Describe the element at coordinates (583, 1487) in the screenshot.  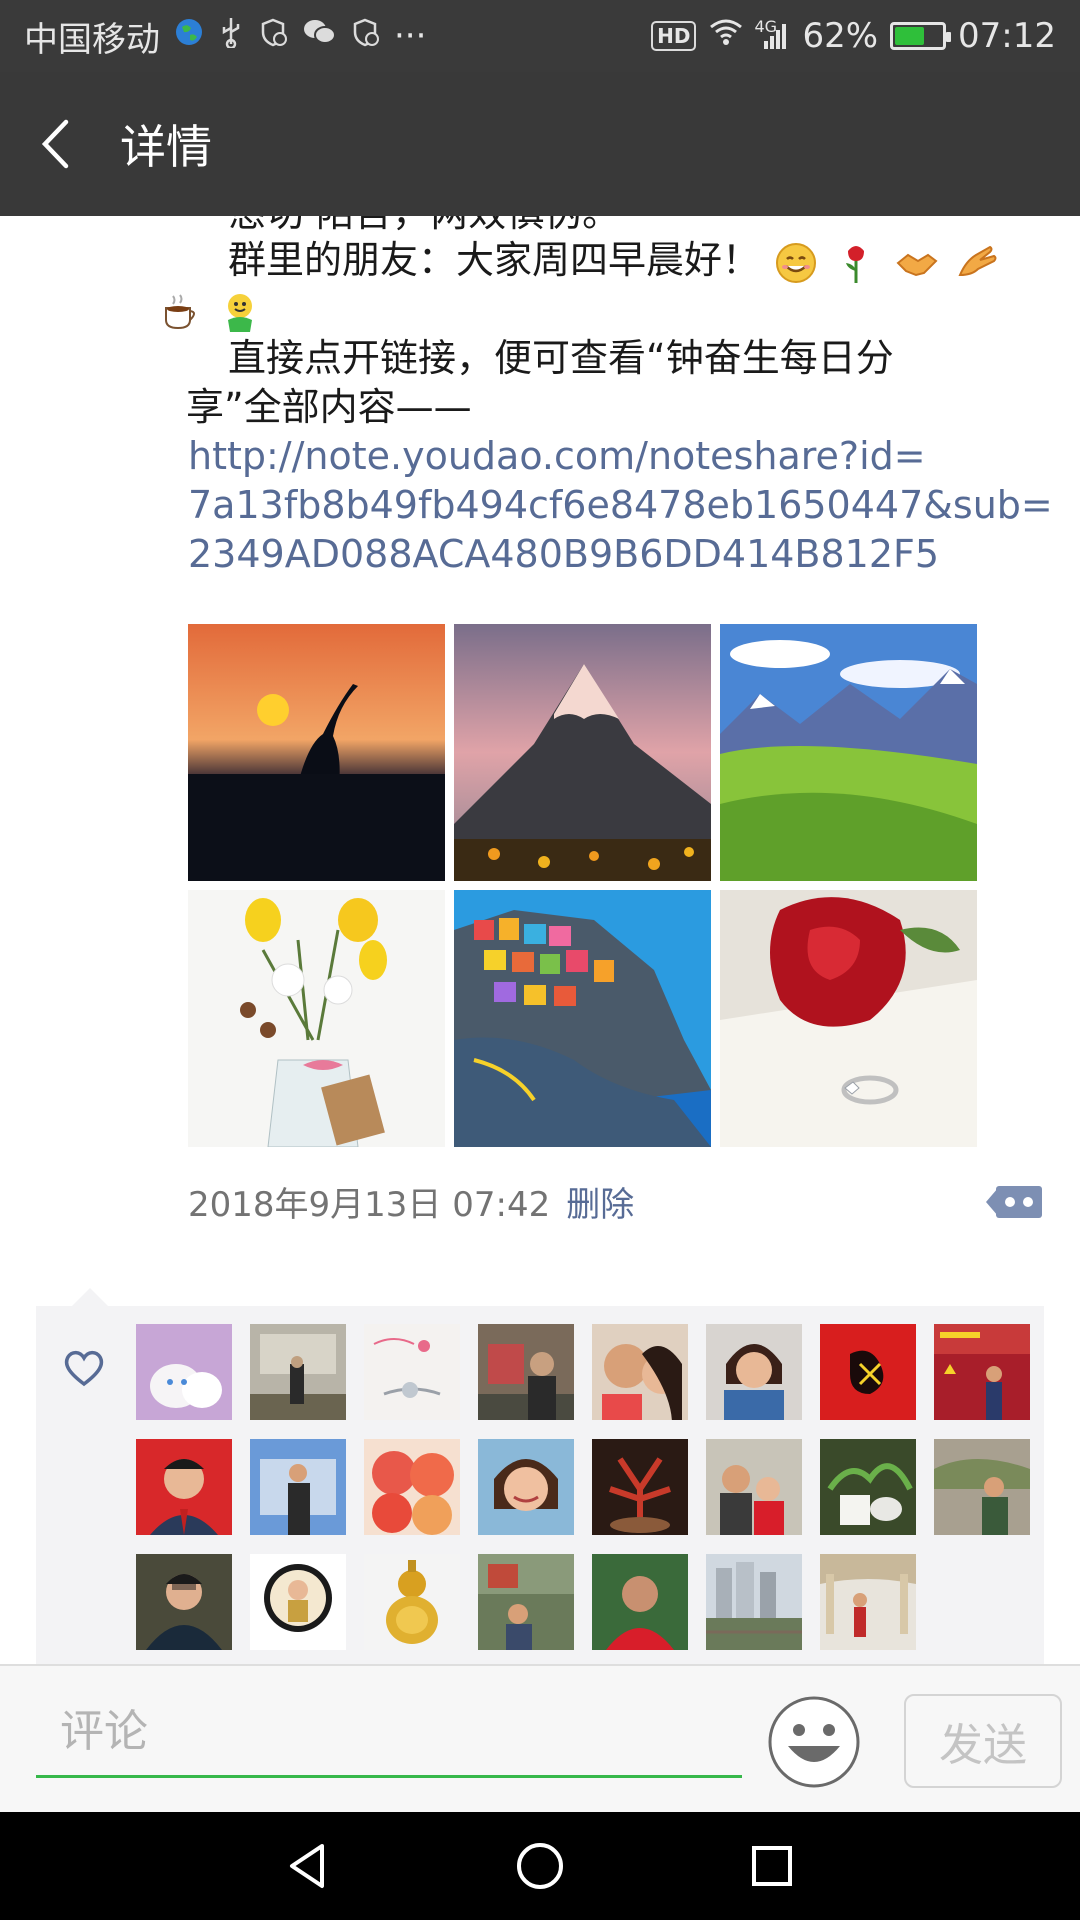
I see `liker-avatars` at that location.